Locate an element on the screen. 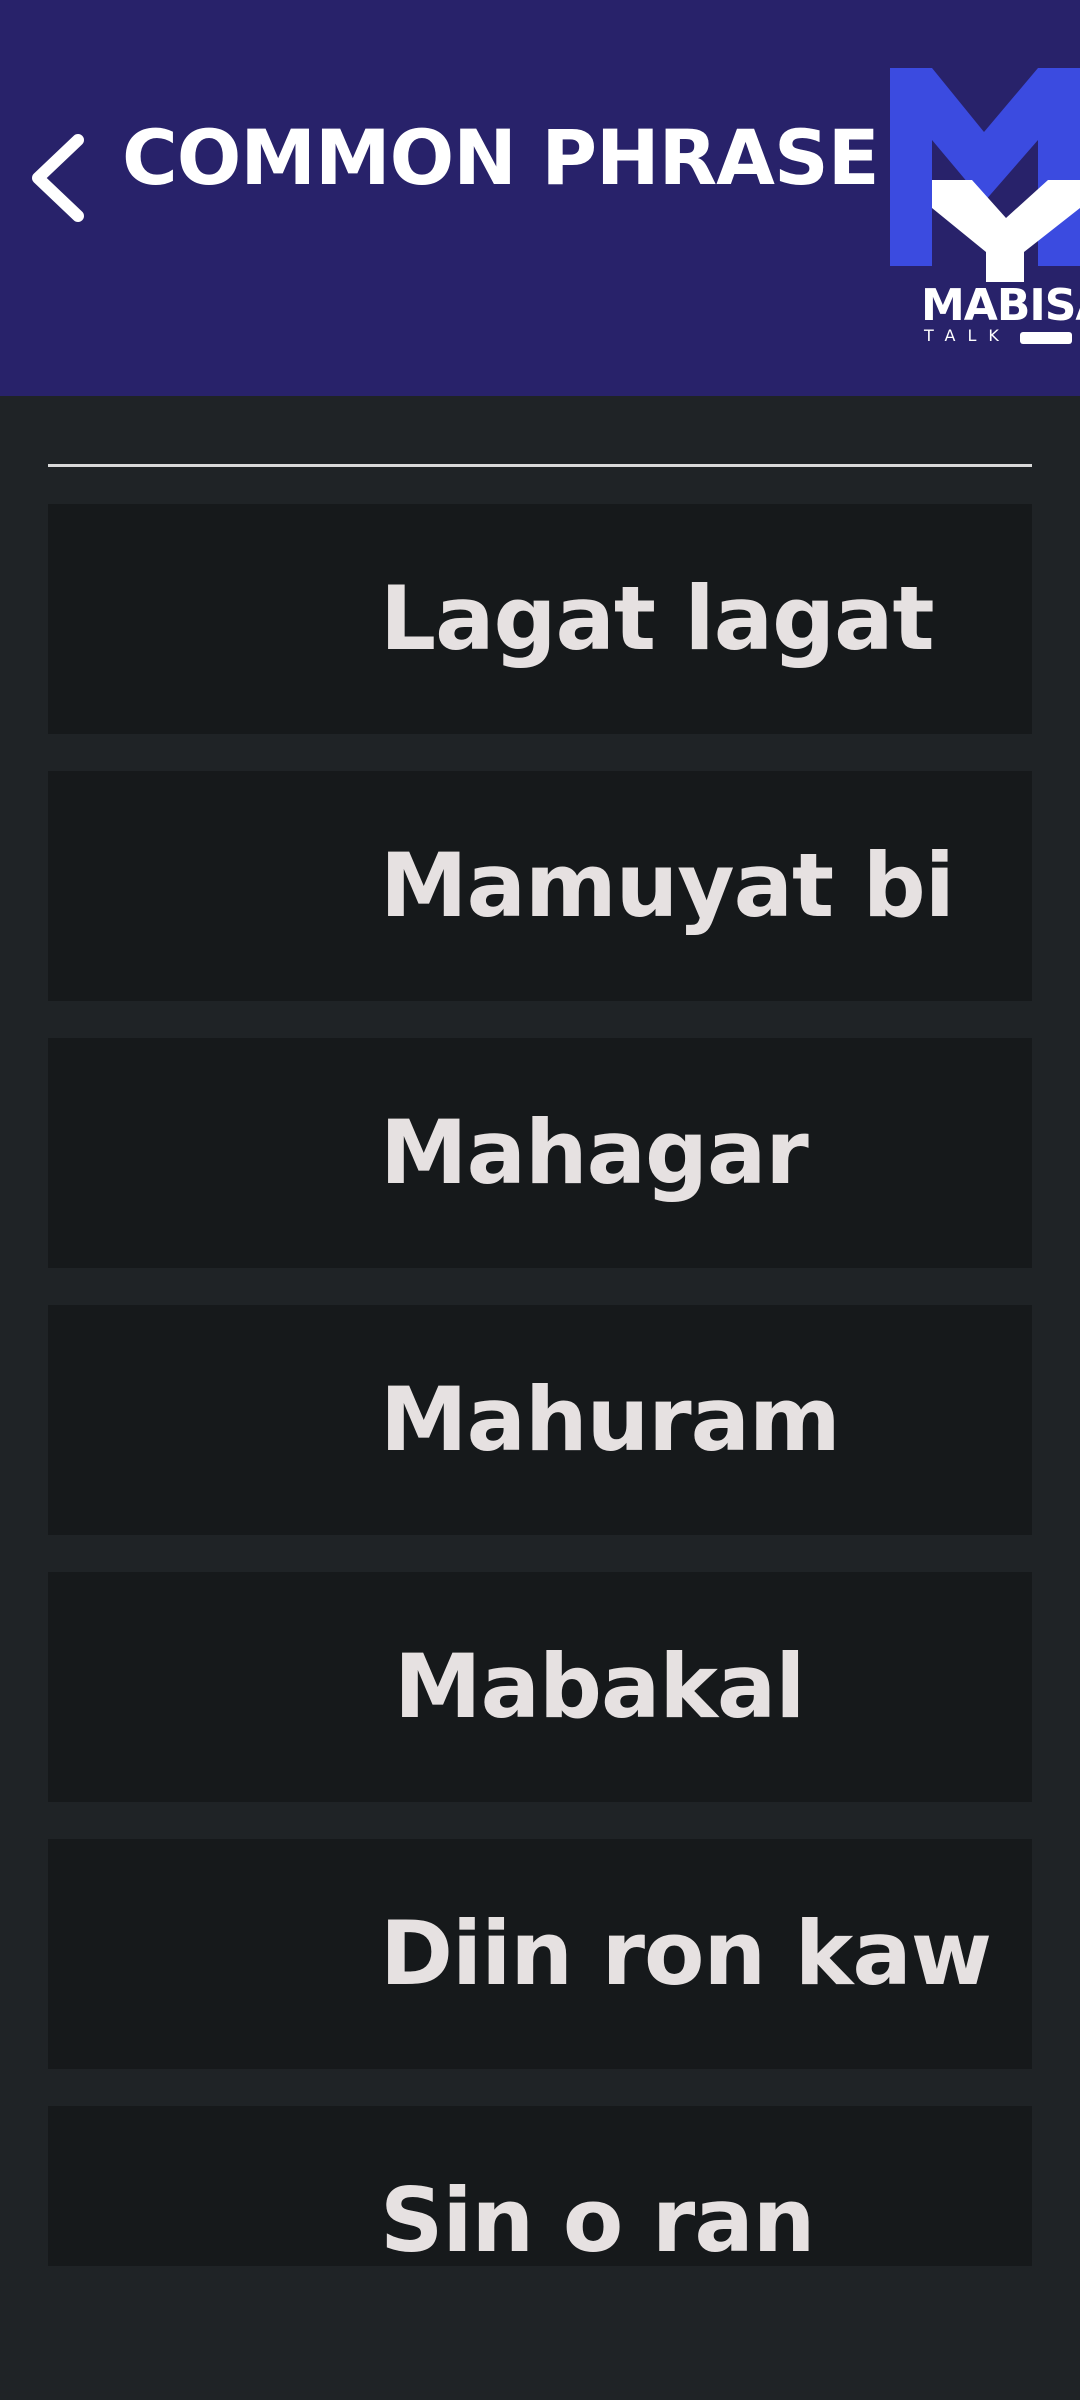 This screenshot has height=2400, width=1080. logo-subtitle: TALK is located at coordinates (967, 335).